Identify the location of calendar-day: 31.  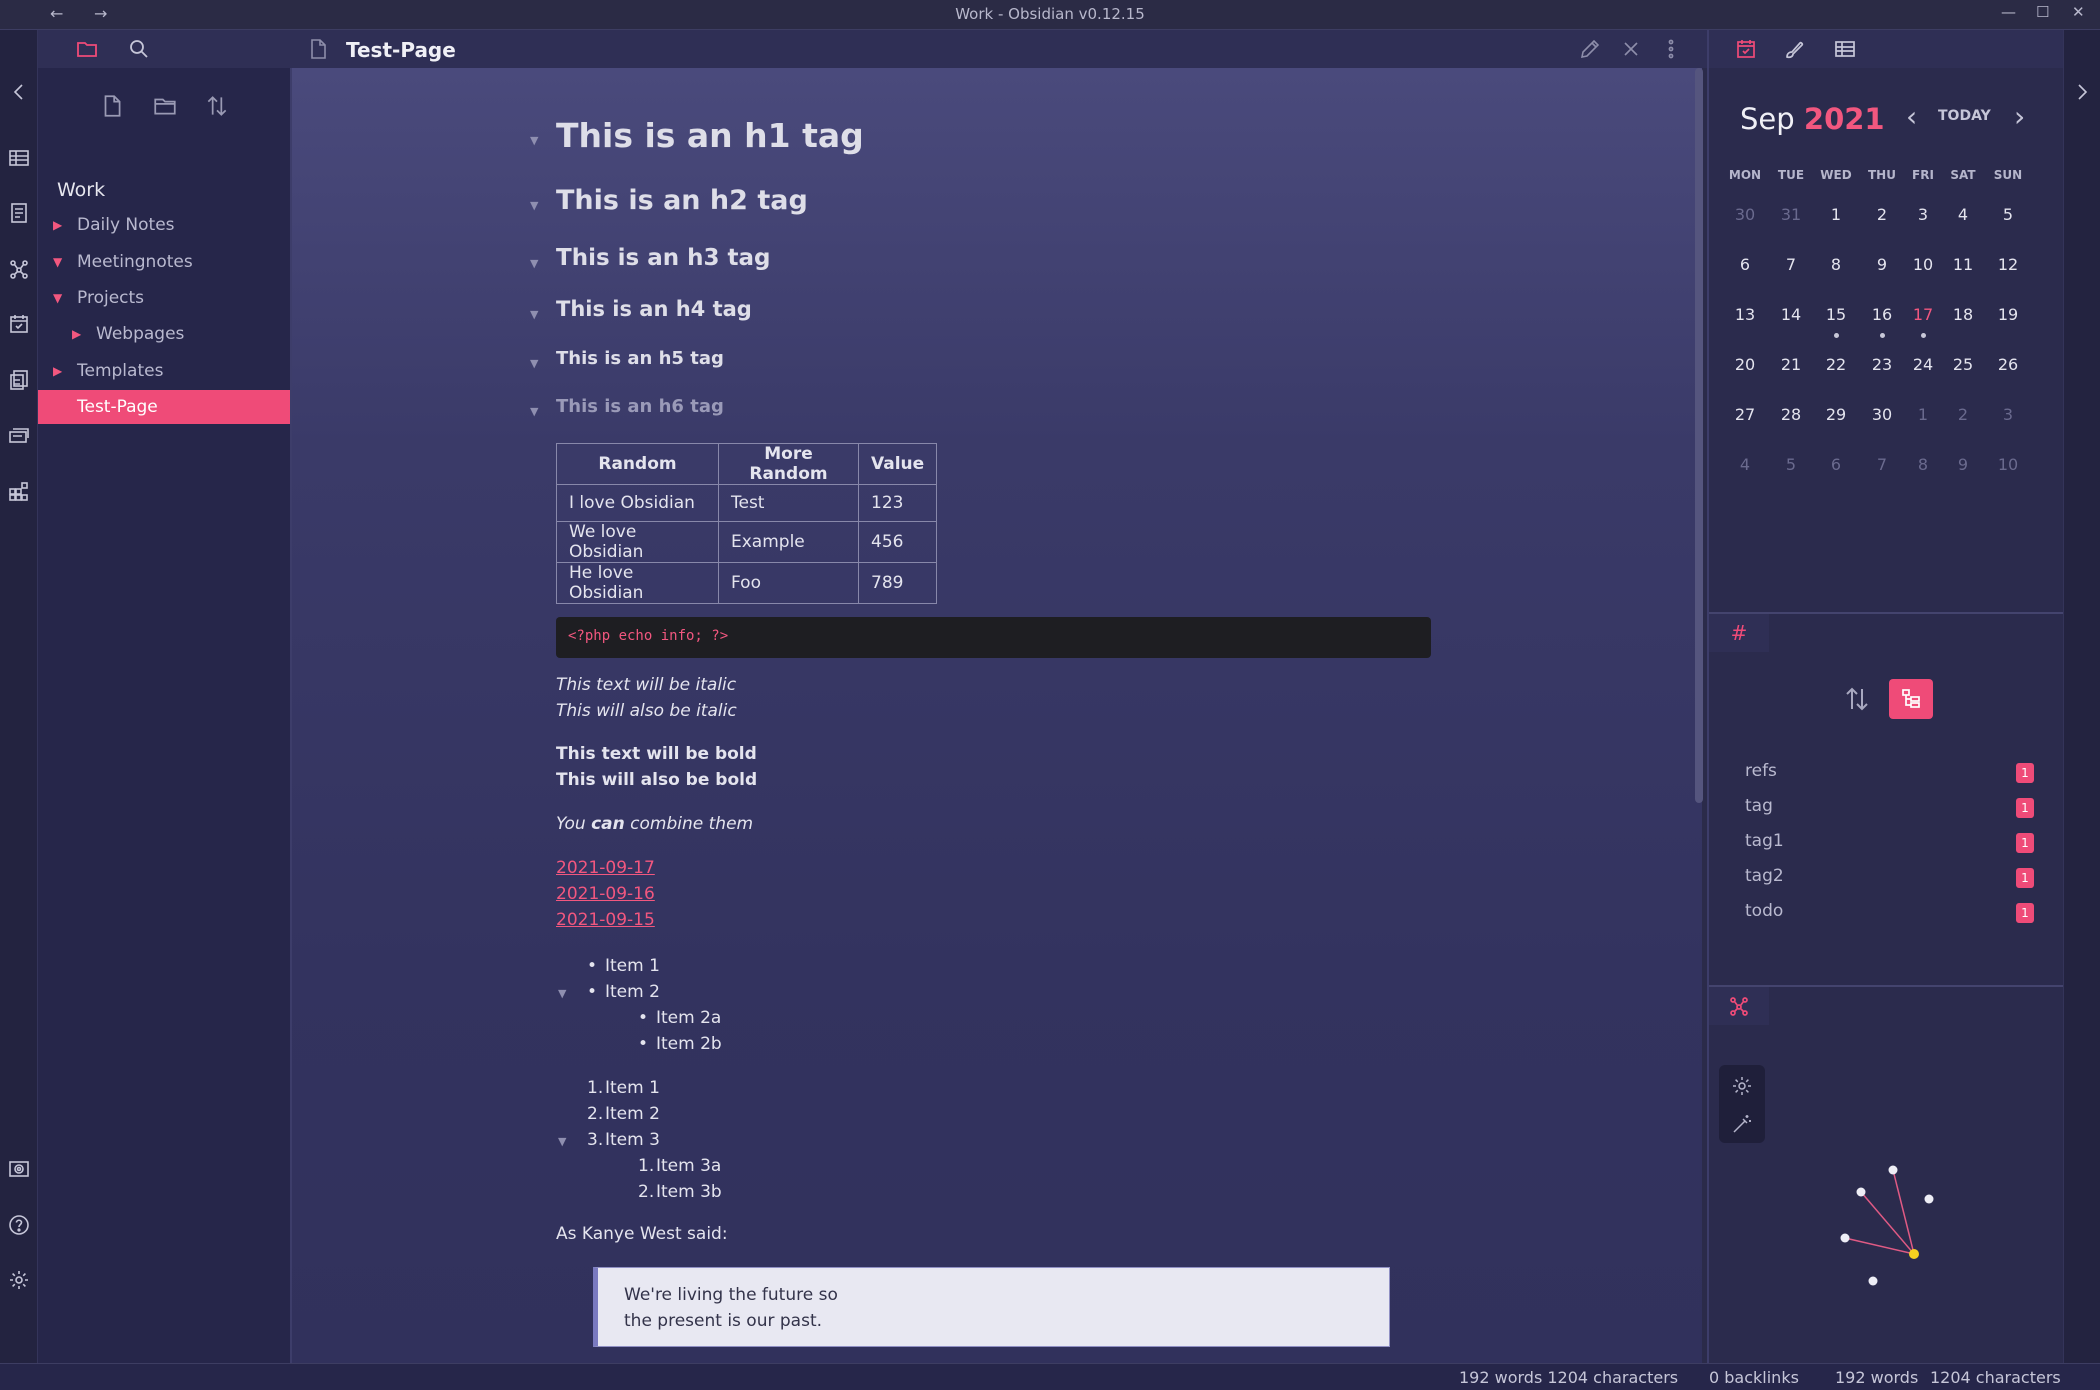
(1791, 214).